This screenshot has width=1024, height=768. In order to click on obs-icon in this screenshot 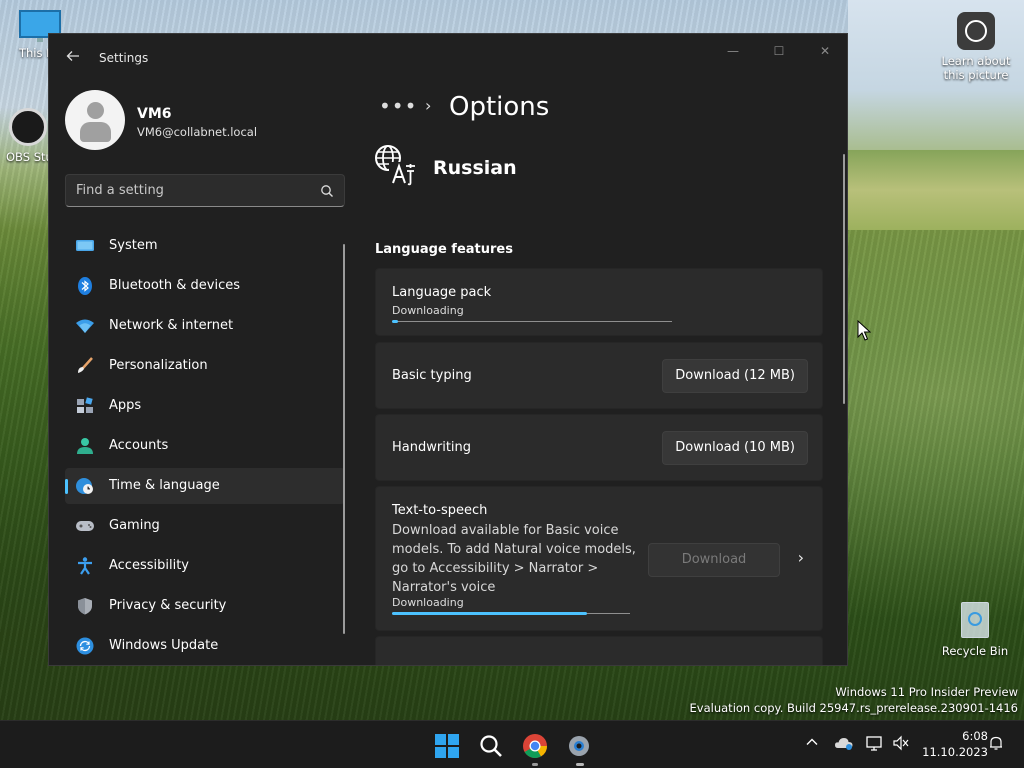, I will do `click(28, 127)`.